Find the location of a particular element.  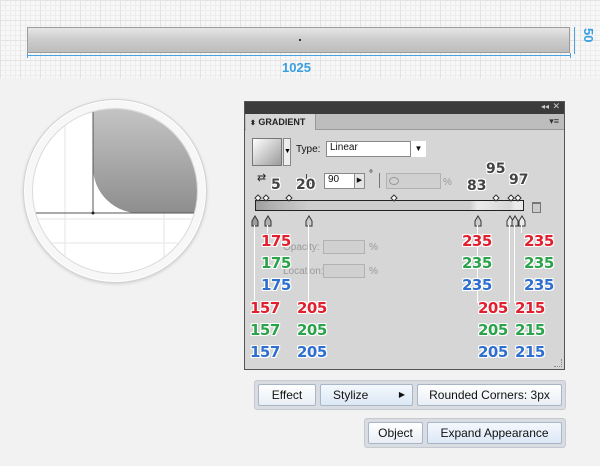

stop-location-label: 83 is located at coordinates (477, 186).